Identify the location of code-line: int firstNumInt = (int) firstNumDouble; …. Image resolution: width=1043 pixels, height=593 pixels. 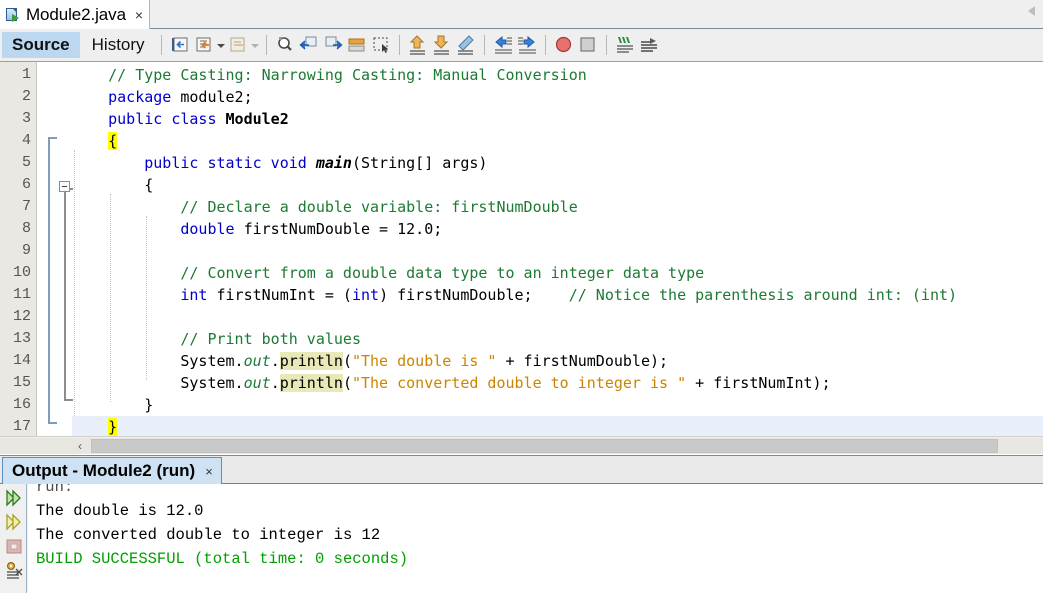
(514, 295).